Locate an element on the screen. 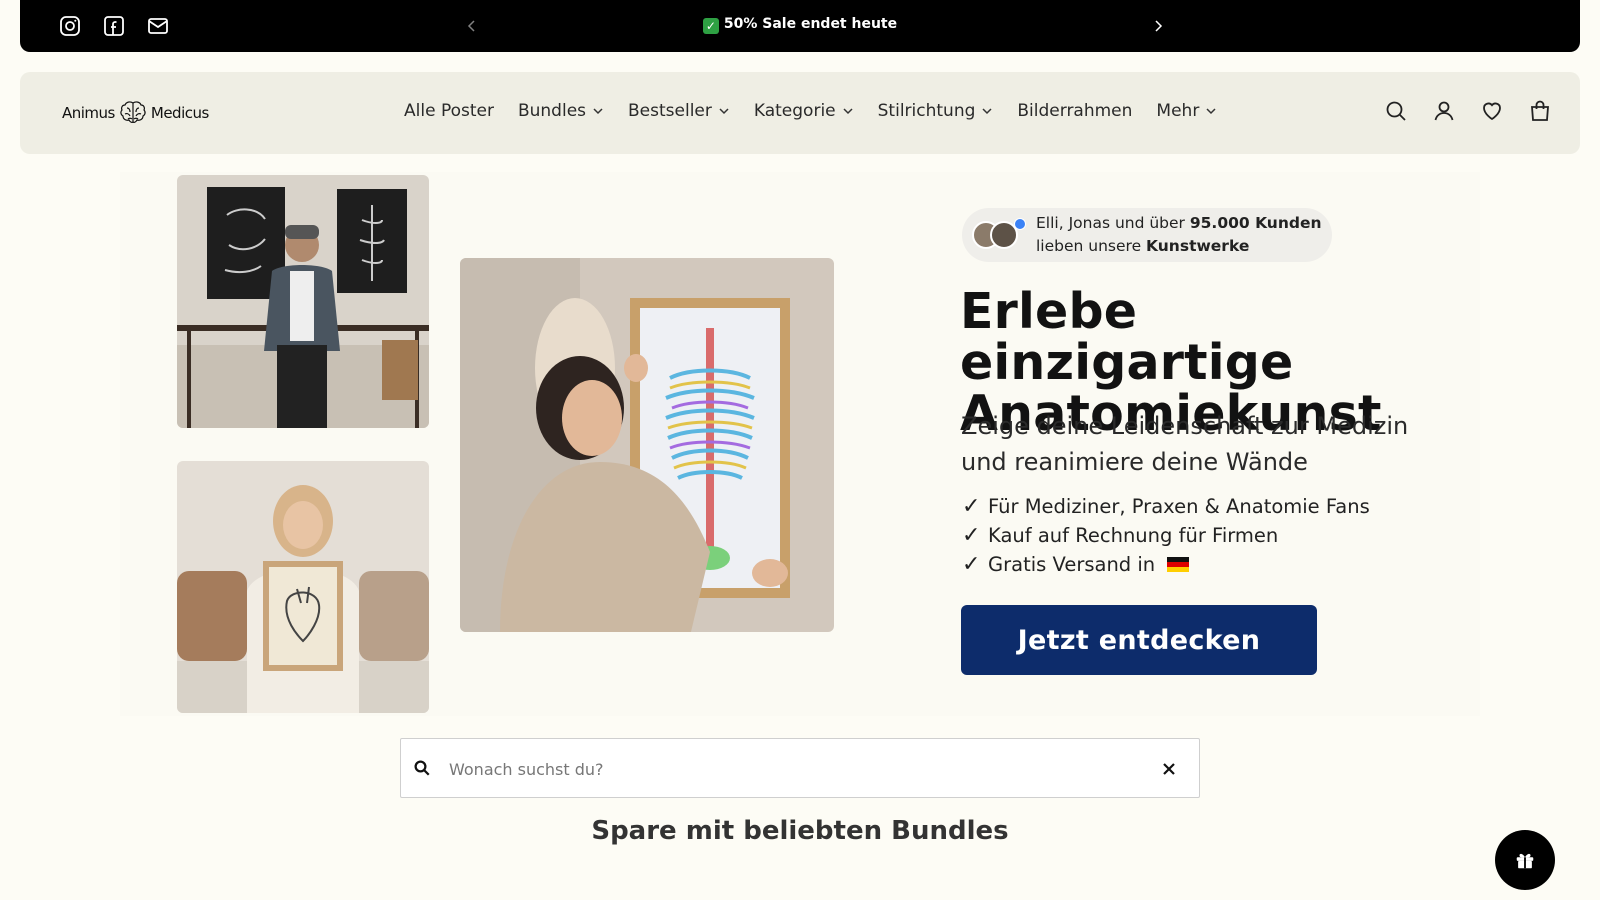 The image size is (1600, 900). social-proof-line2: lieben unsere is located at coordinates (1091, 246).